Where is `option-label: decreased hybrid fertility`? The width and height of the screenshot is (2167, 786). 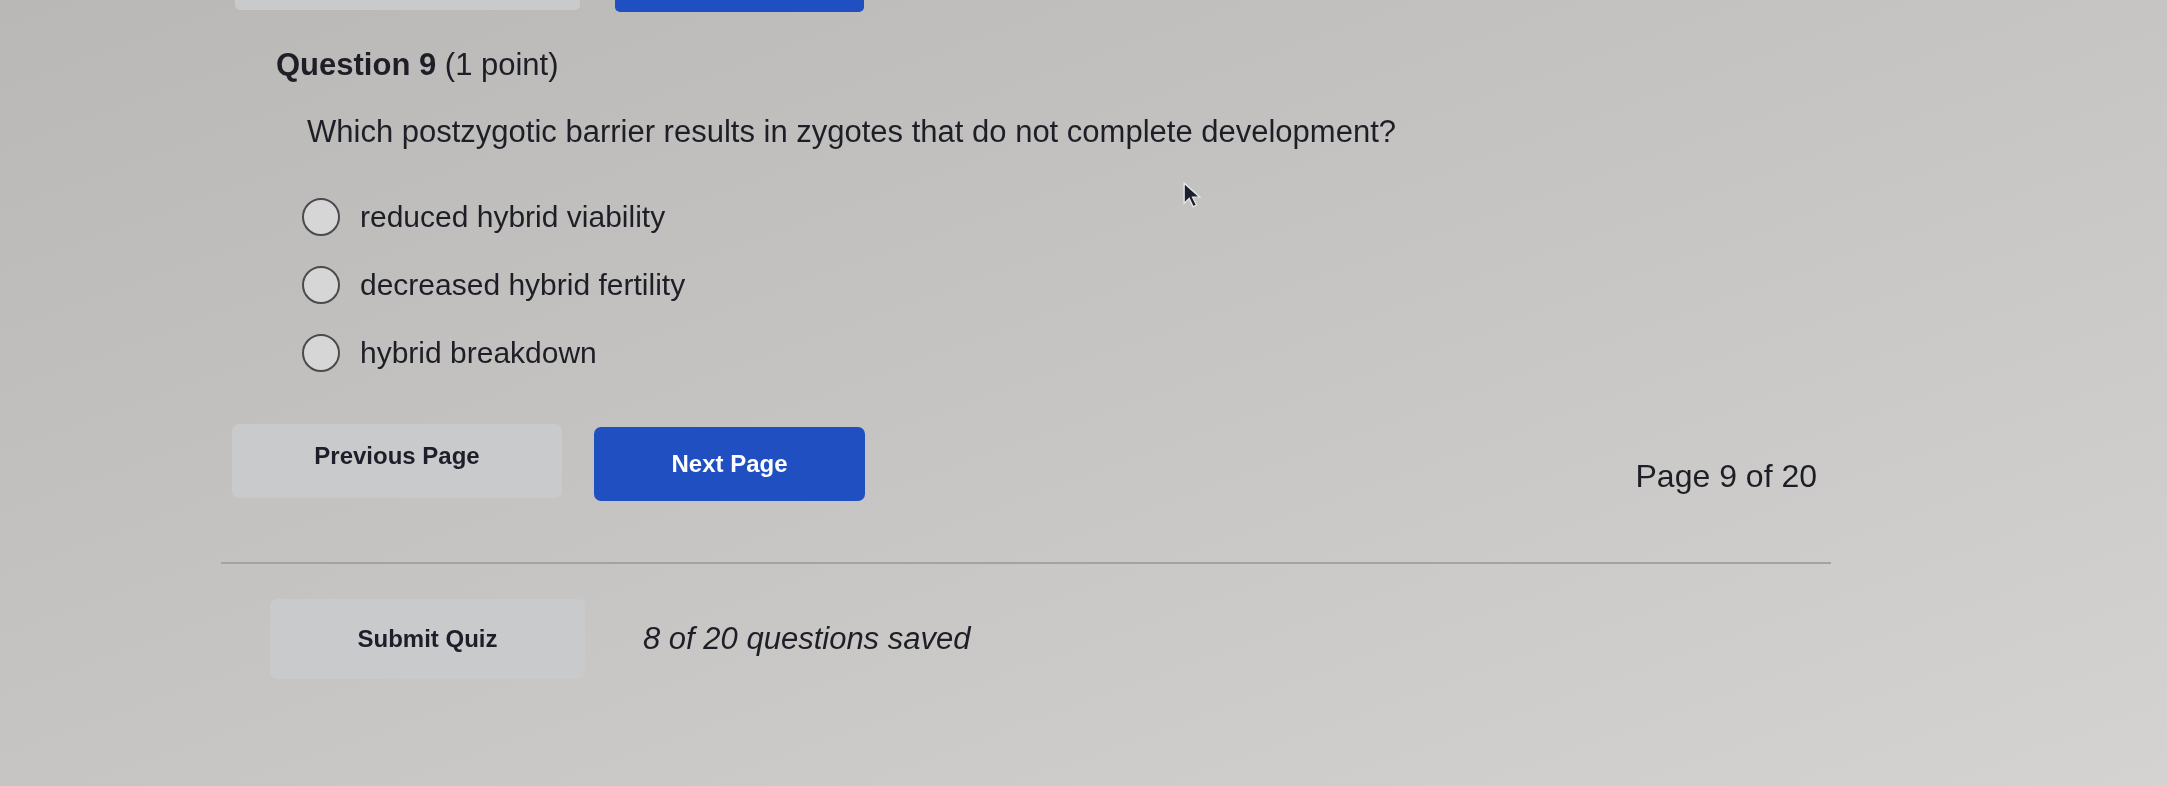 option-label: decreased hybrid fertility is located at coordinates (523, 285).